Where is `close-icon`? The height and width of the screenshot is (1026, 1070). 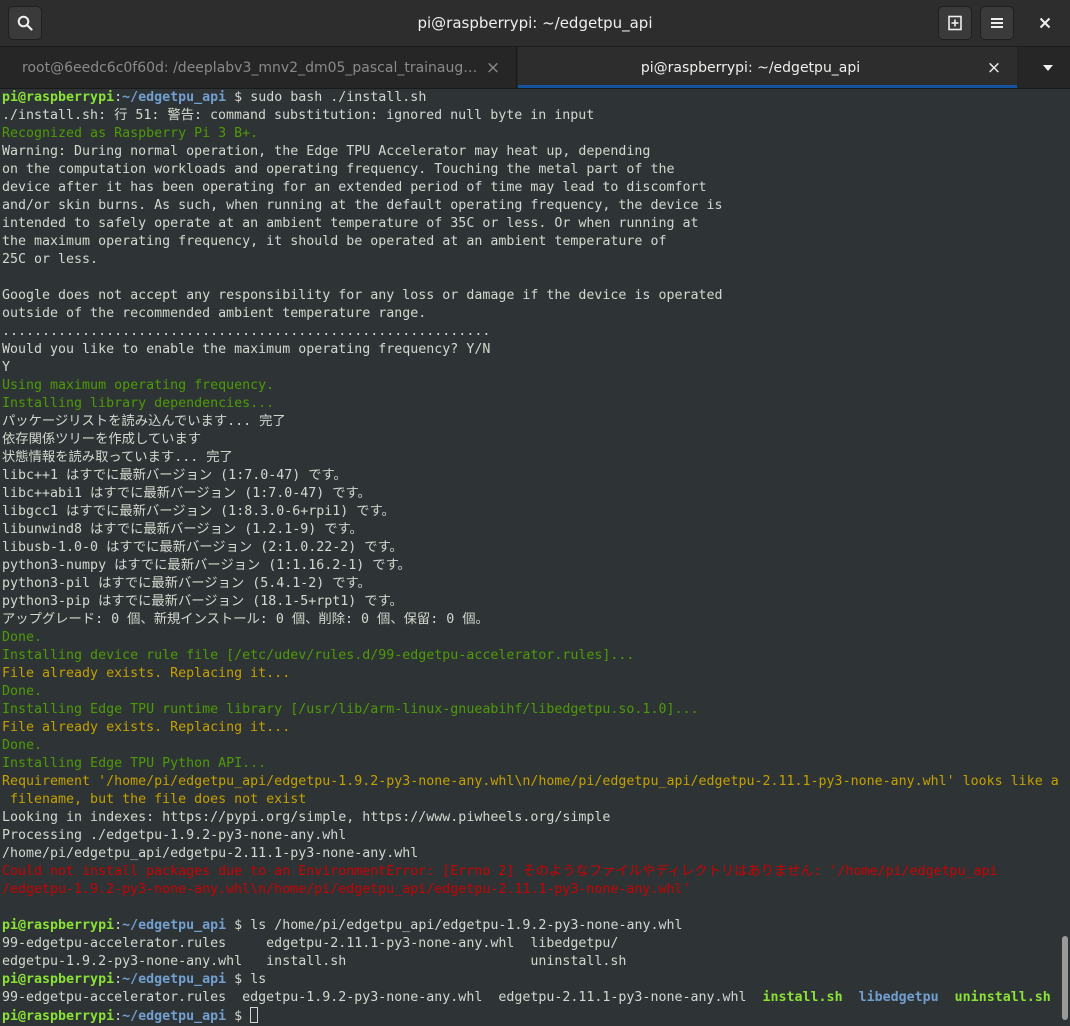 close-icon is located at coordinates (1045, 23).